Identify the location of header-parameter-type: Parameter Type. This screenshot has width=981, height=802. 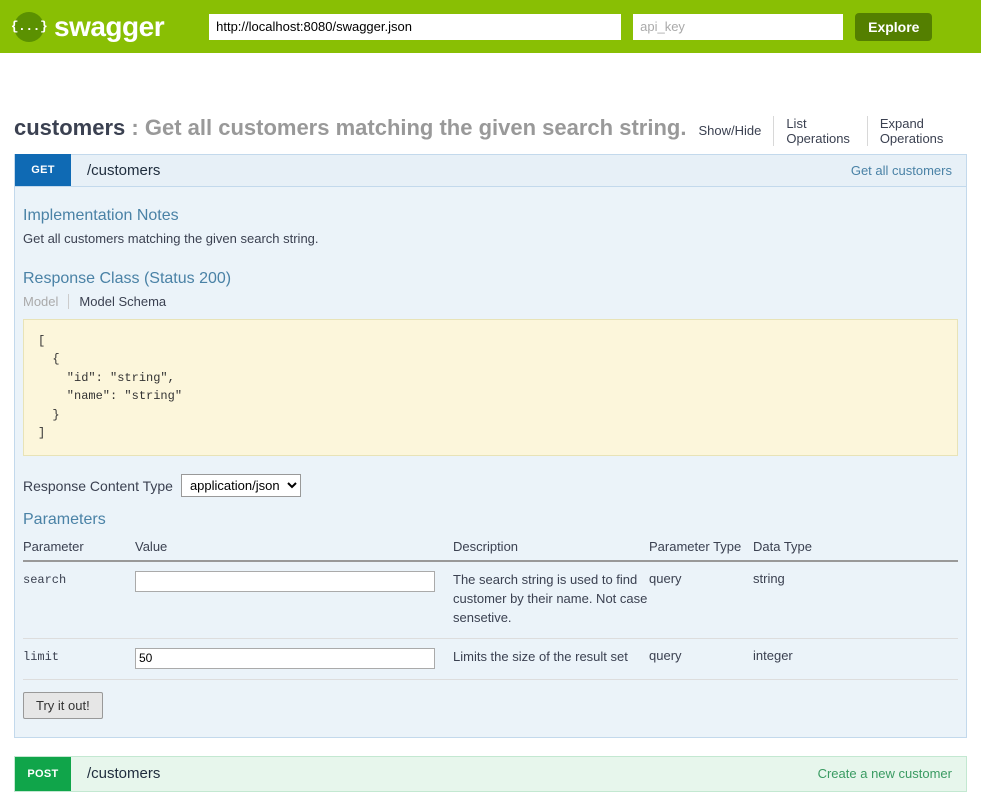
(701, 549).